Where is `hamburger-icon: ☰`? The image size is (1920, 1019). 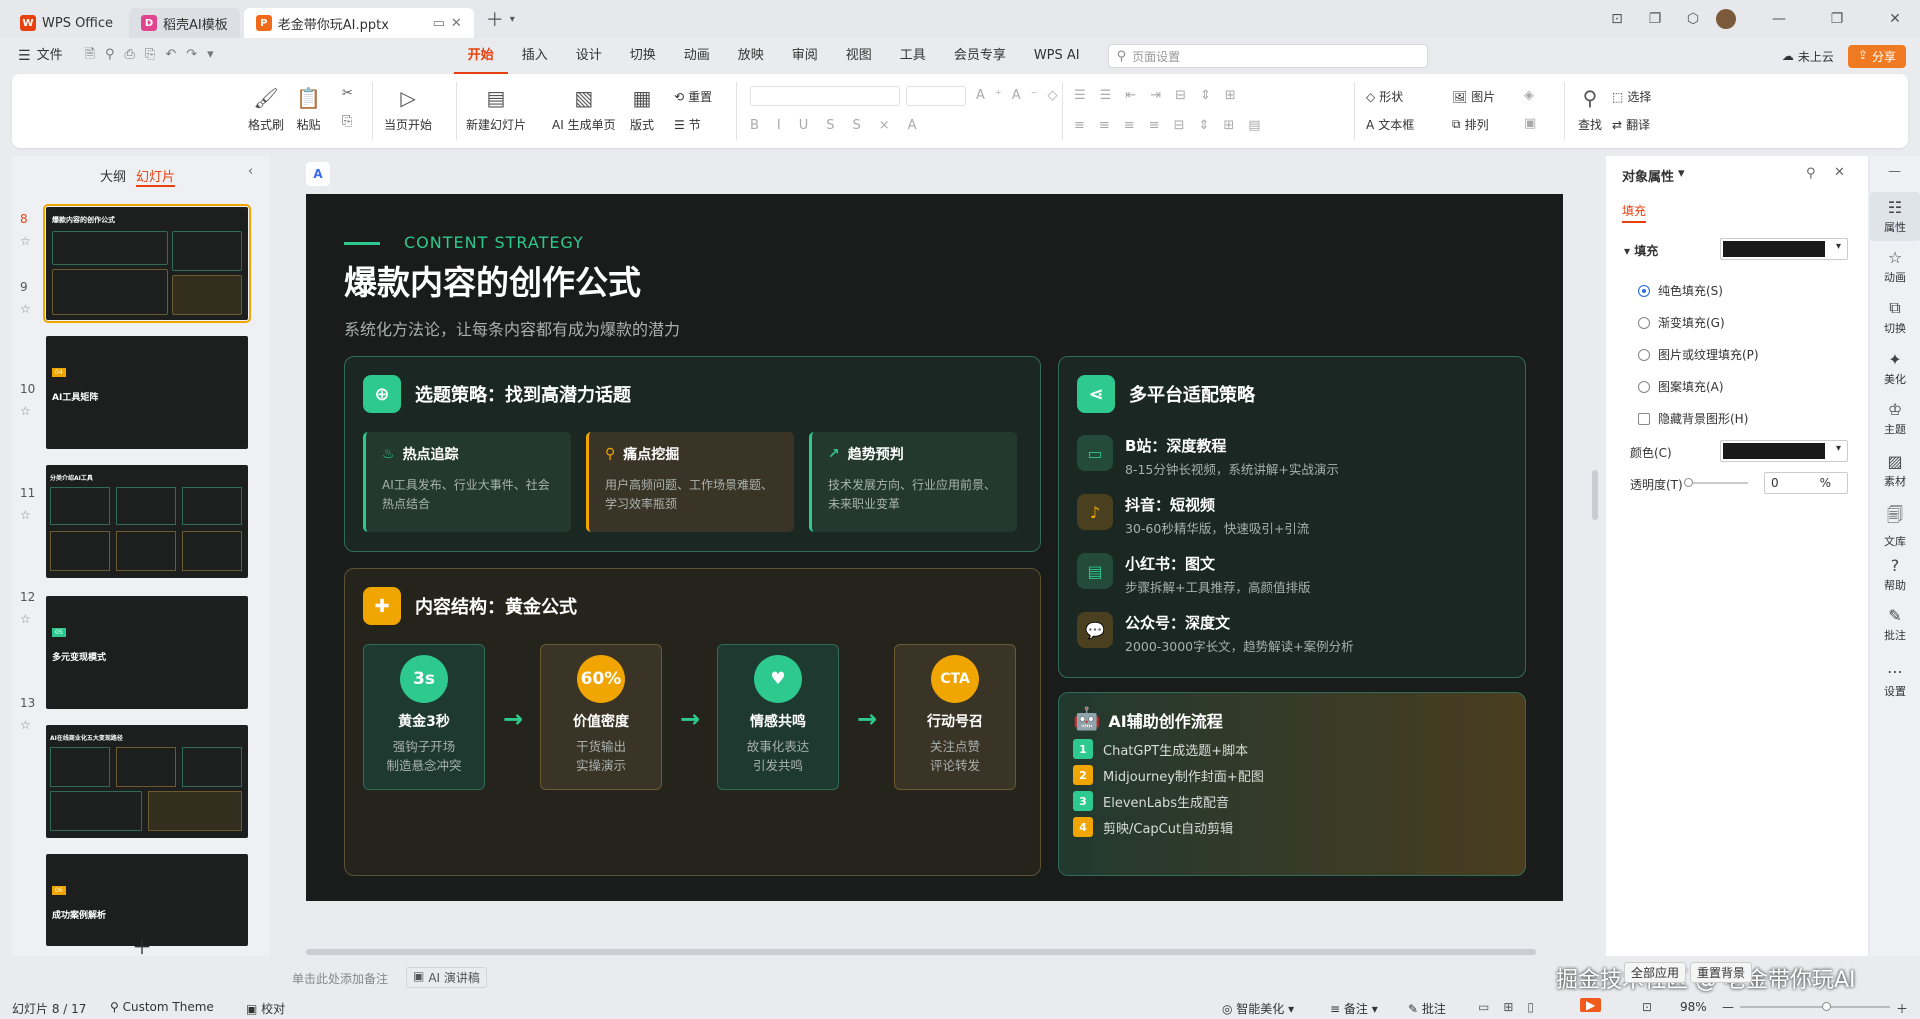 hamburger-icon: ☰ is located at coordinates (24, 56).